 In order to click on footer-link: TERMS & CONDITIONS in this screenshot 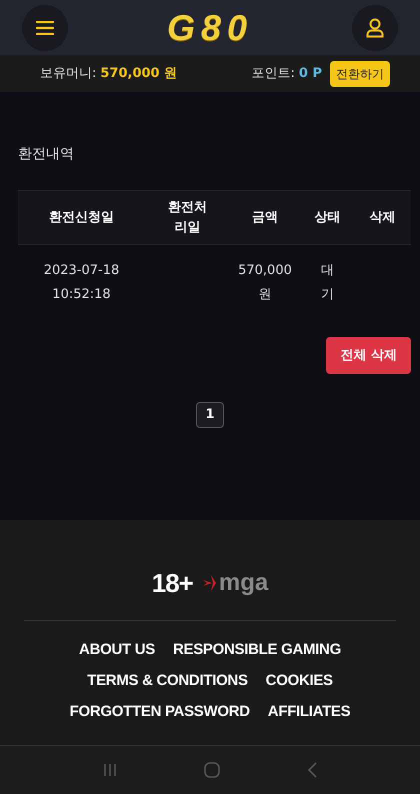, I will do `click(167, 680)`.